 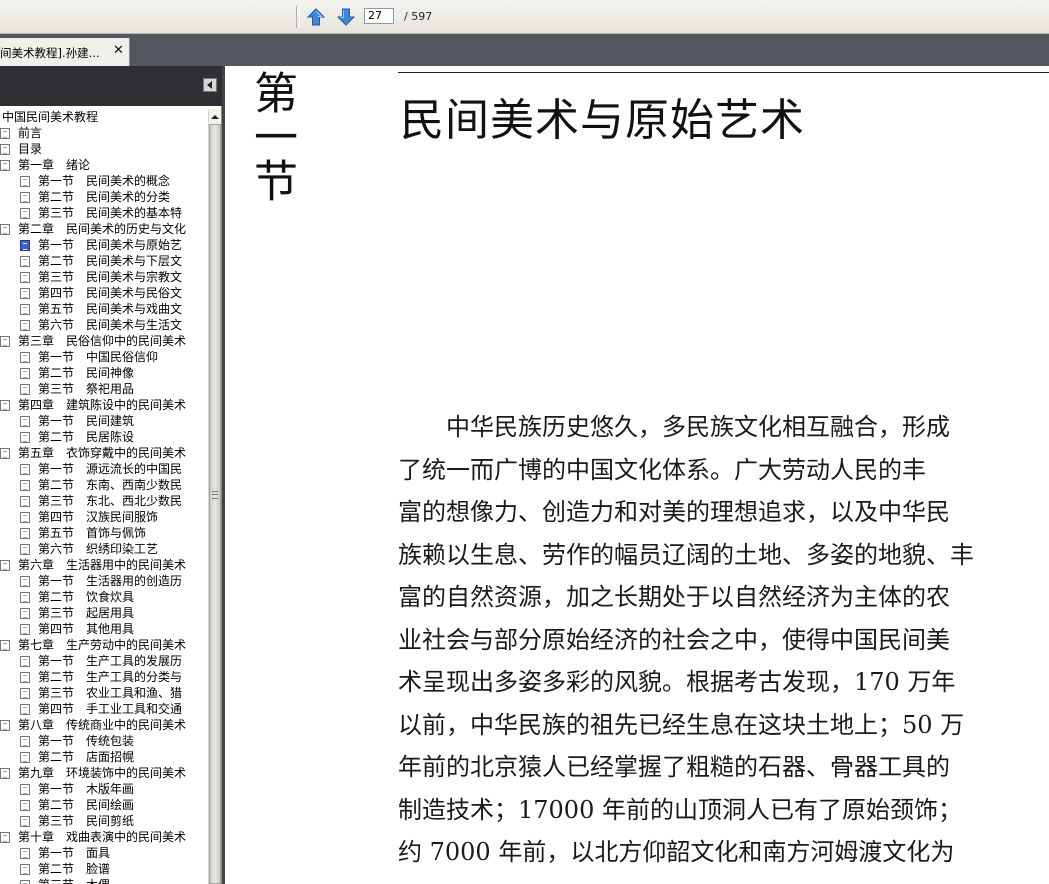 I want to click on bookmark-item: 第三节 民间美术的基本特, so click(x=104, y=213).